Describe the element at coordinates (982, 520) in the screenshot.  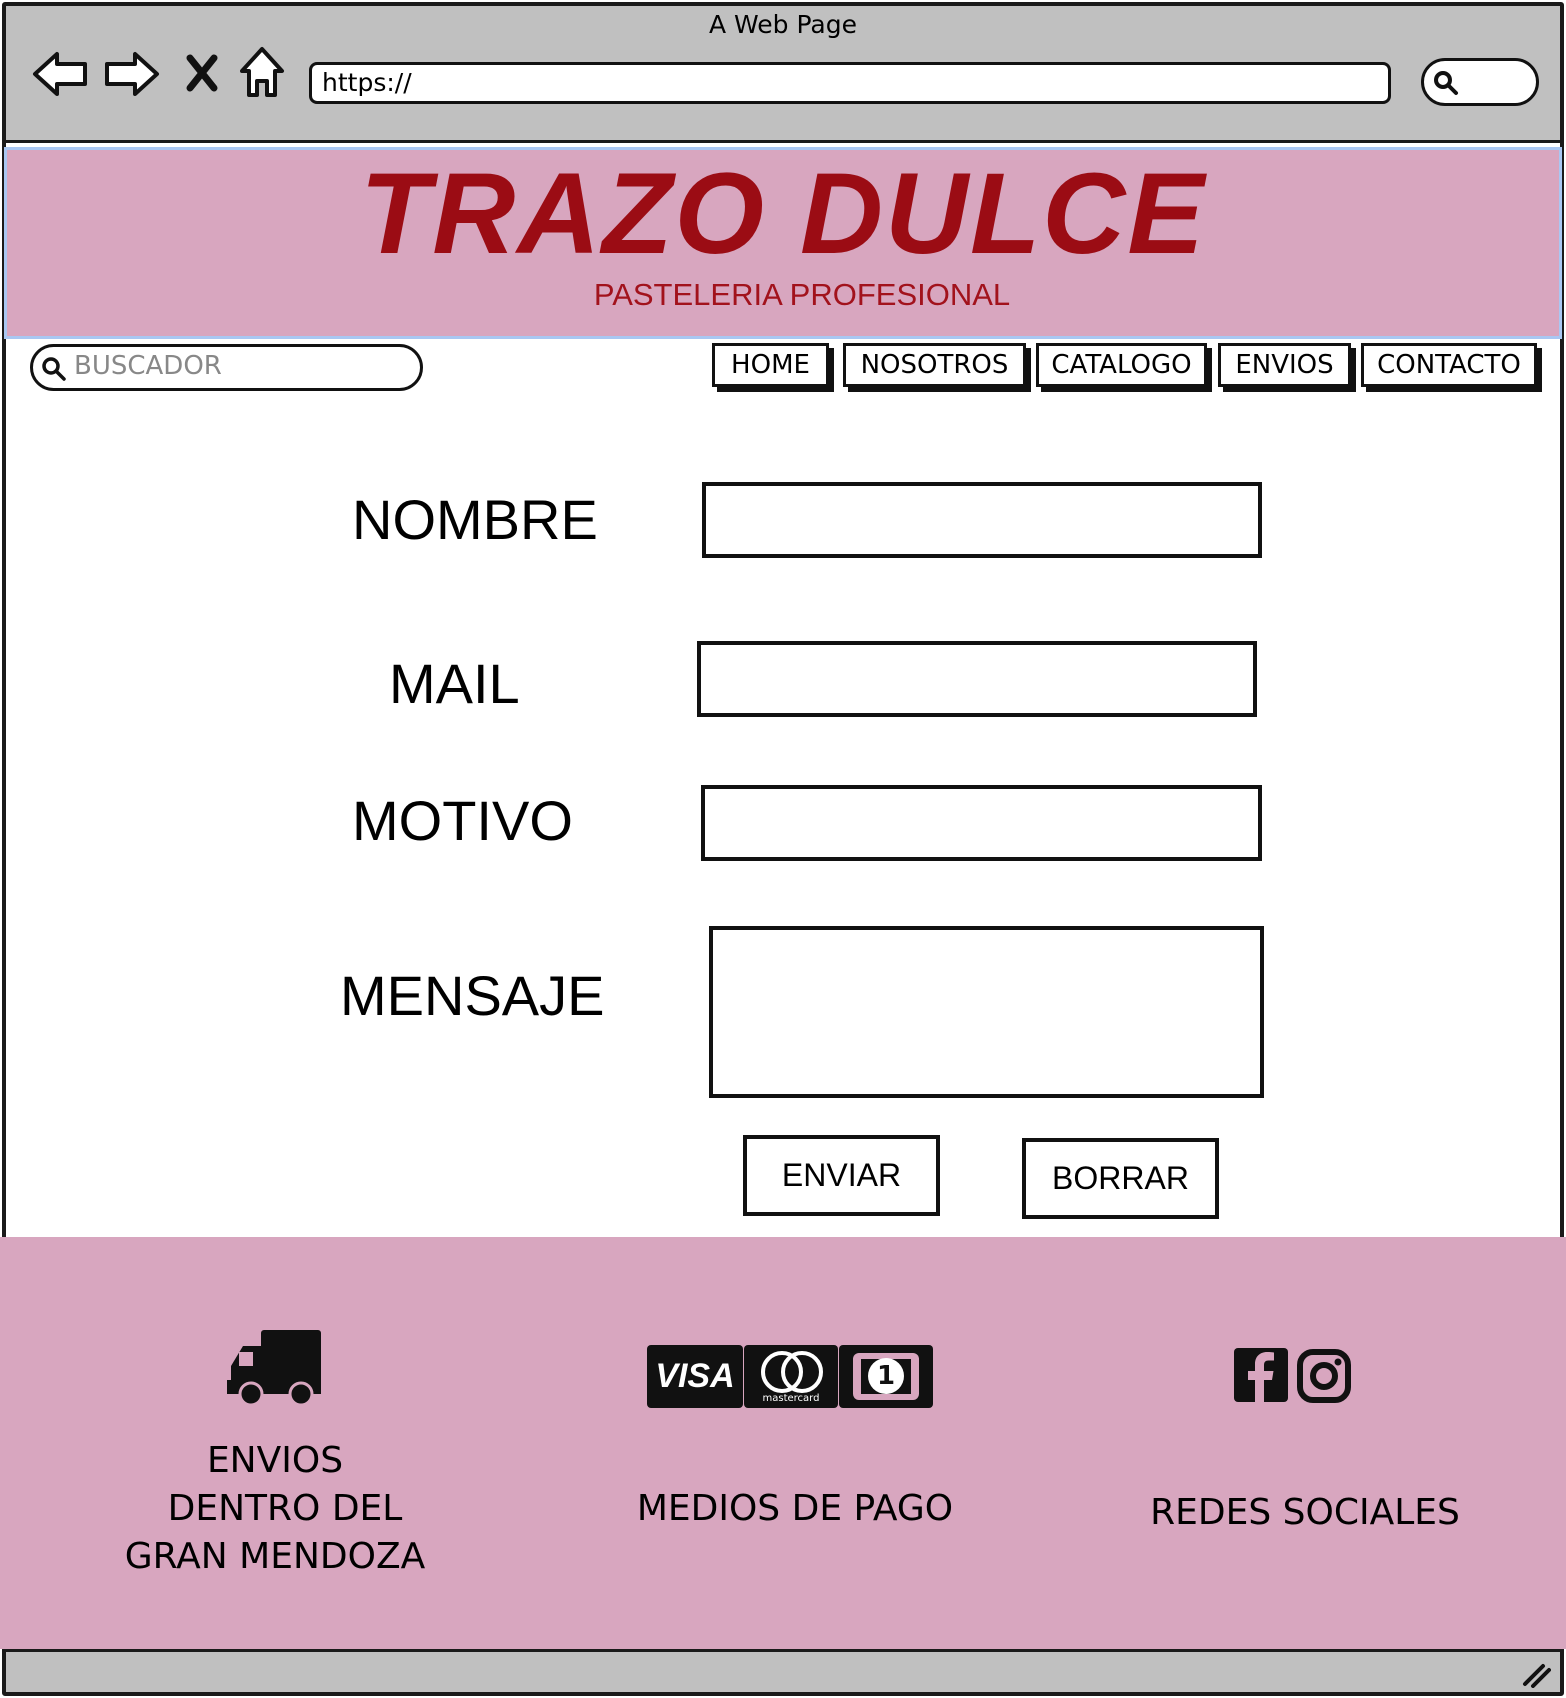
I see `nombre-field` at that location.